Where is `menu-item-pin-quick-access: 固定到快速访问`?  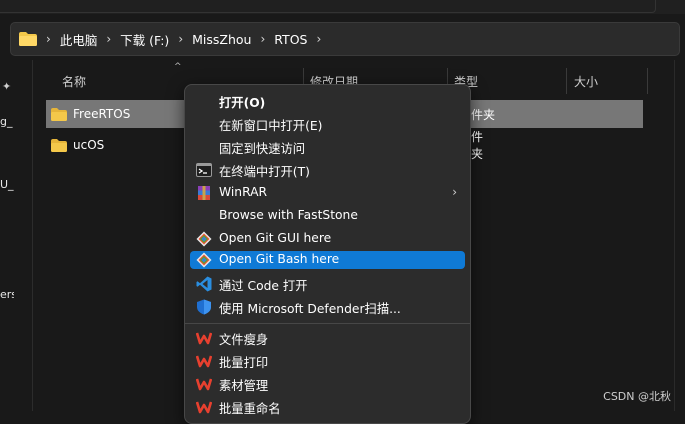
menu-item-pin-quick-access: 固定到快速访问 is located at coordinates (327, 147).